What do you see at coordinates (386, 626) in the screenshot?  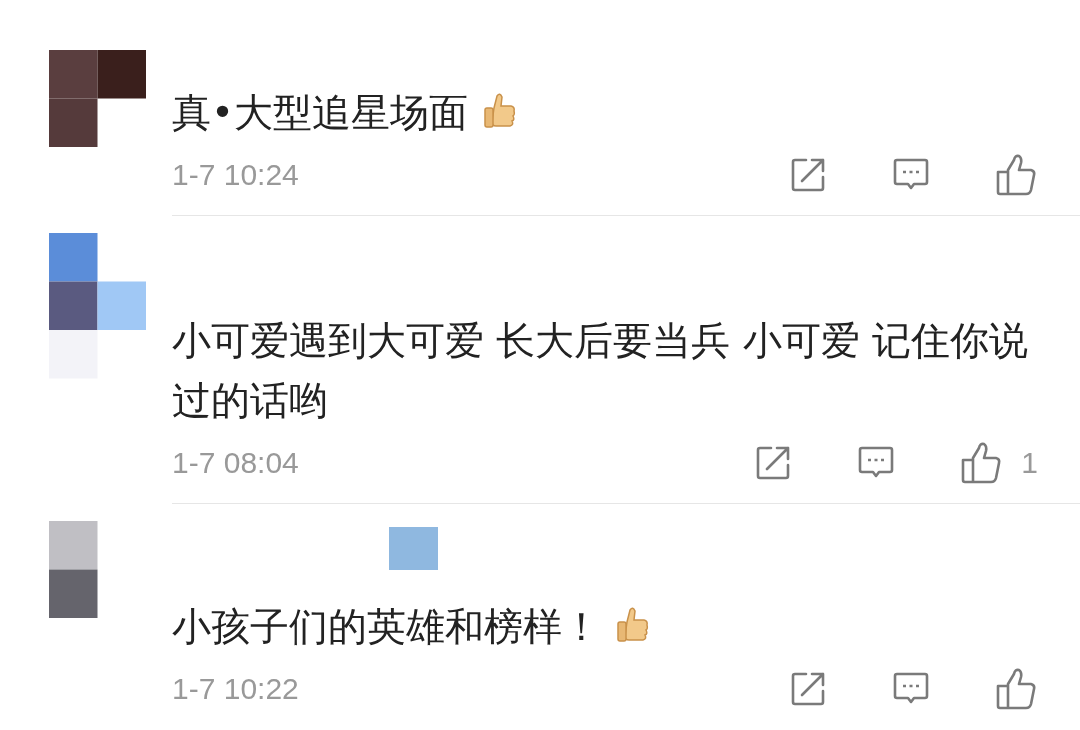 I see `comment-text: 小孩子们的英雄和榜样！` at bounding box center [386, 626].